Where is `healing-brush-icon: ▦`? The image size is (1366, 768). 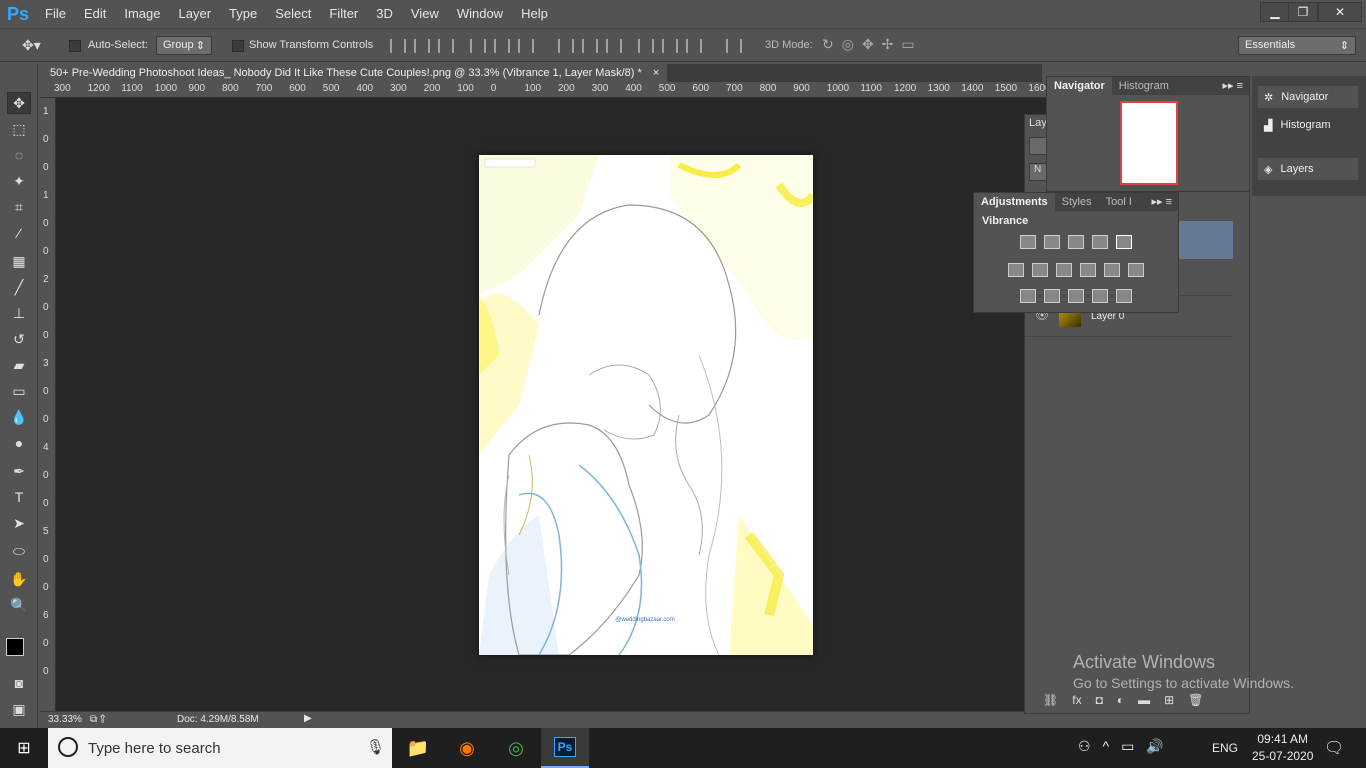
healing-brush-icon: ▦ is located at coordinates (19, 261).